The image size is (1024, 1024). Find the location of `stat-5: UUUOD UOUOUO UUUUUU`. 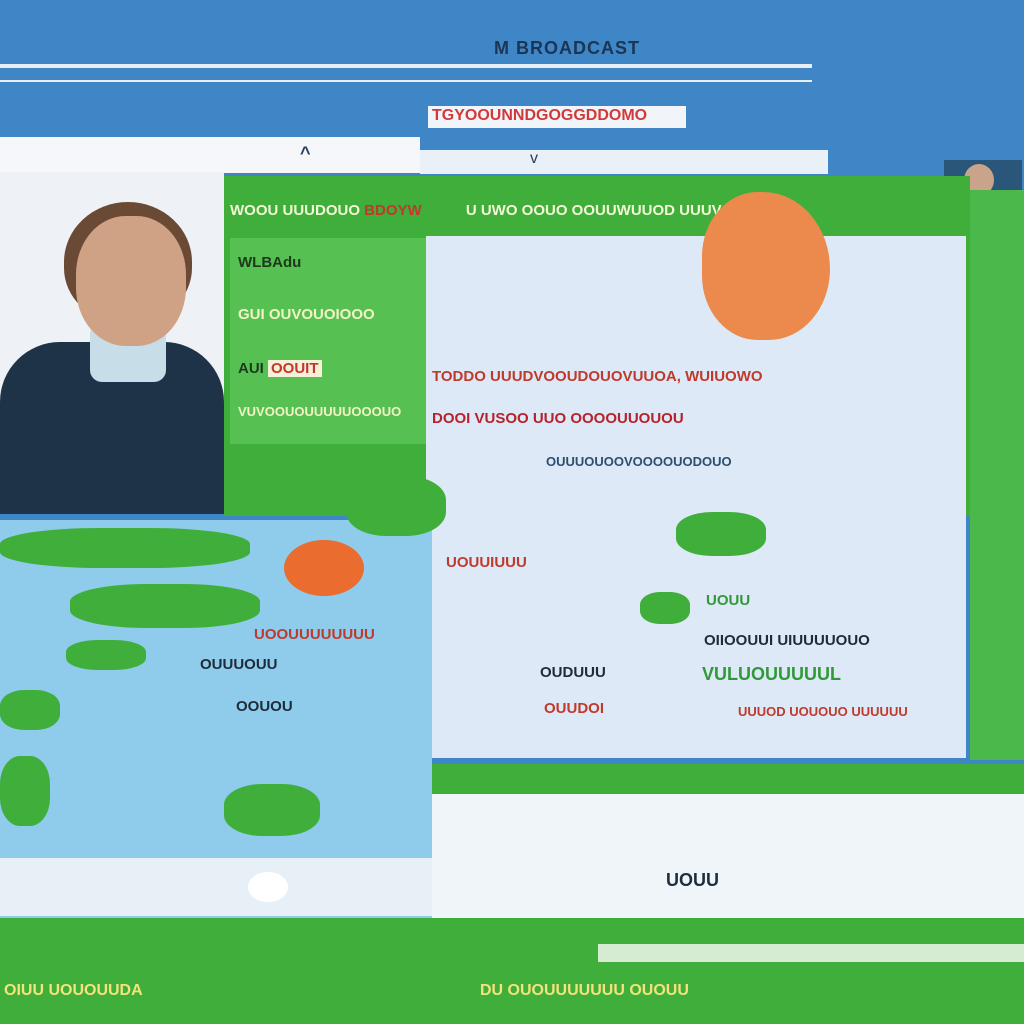

stat-5: UUUOD UOUOUO UUUUUU is located at coordinates (823, 711).